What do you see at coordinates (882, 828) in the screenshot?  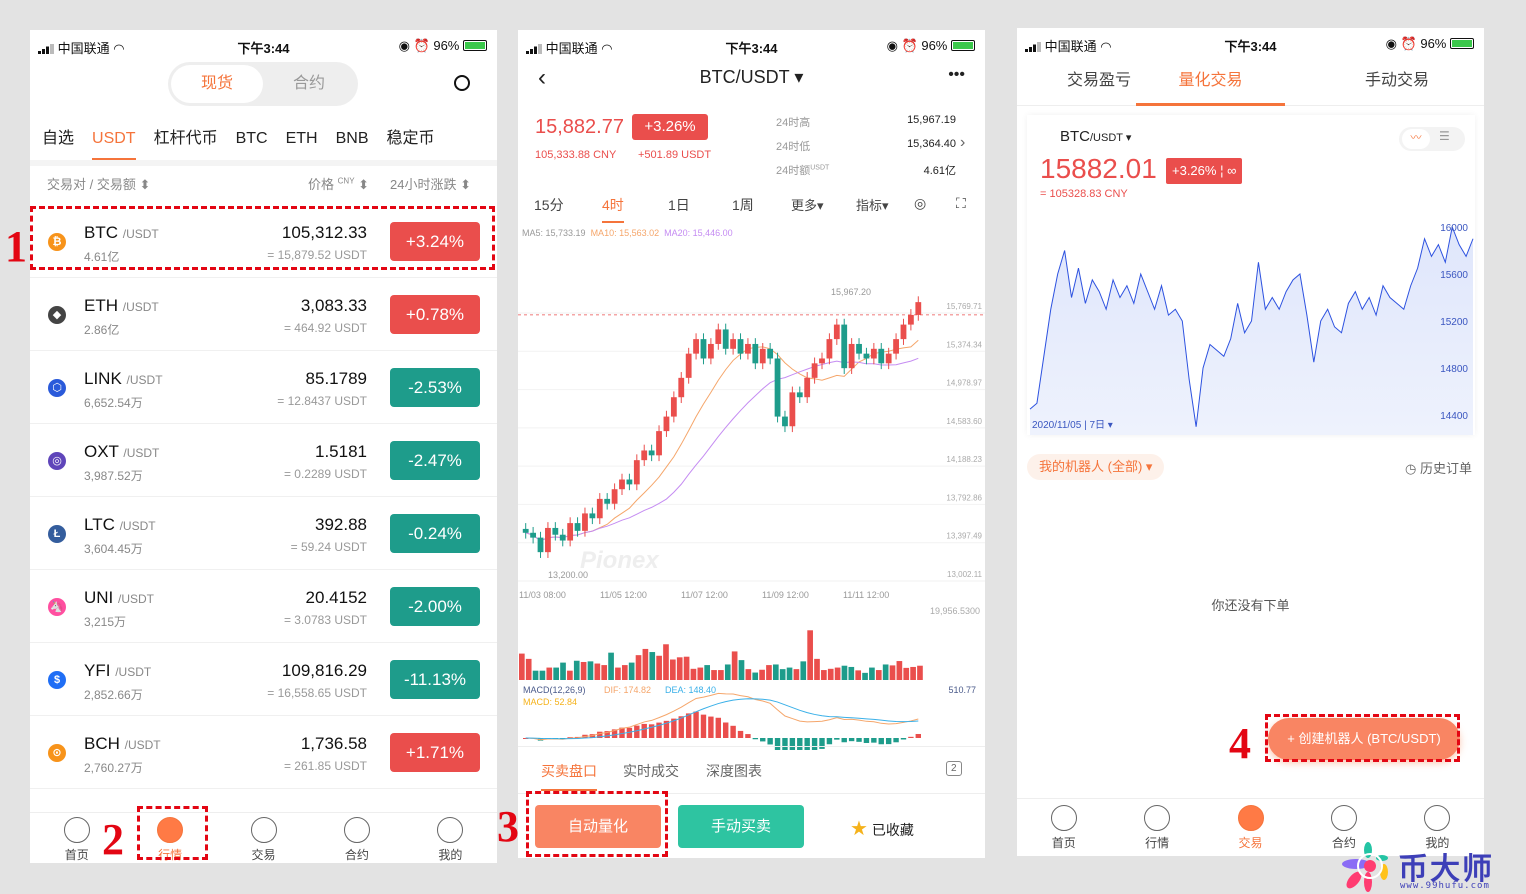 I see `favorite-button: ★ 已收藏` at bounding box center [882, 828].